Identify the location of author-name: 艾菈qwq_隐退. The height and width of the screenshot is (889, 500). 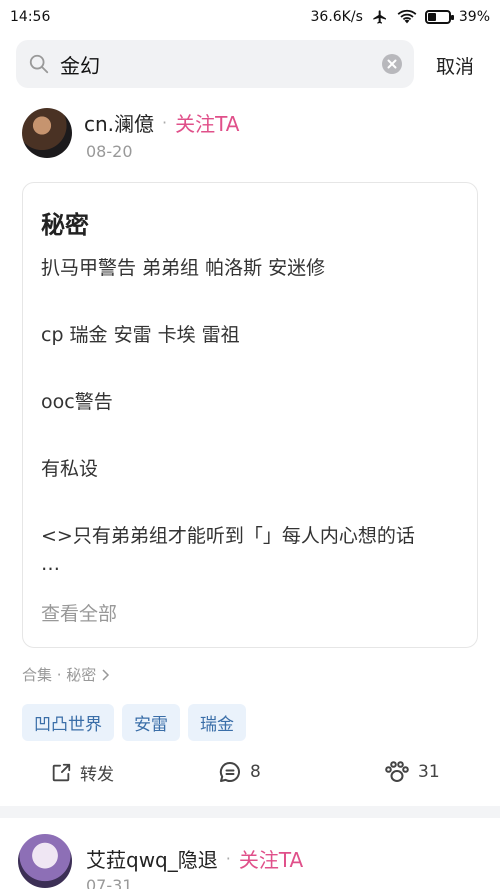
(152, 858).